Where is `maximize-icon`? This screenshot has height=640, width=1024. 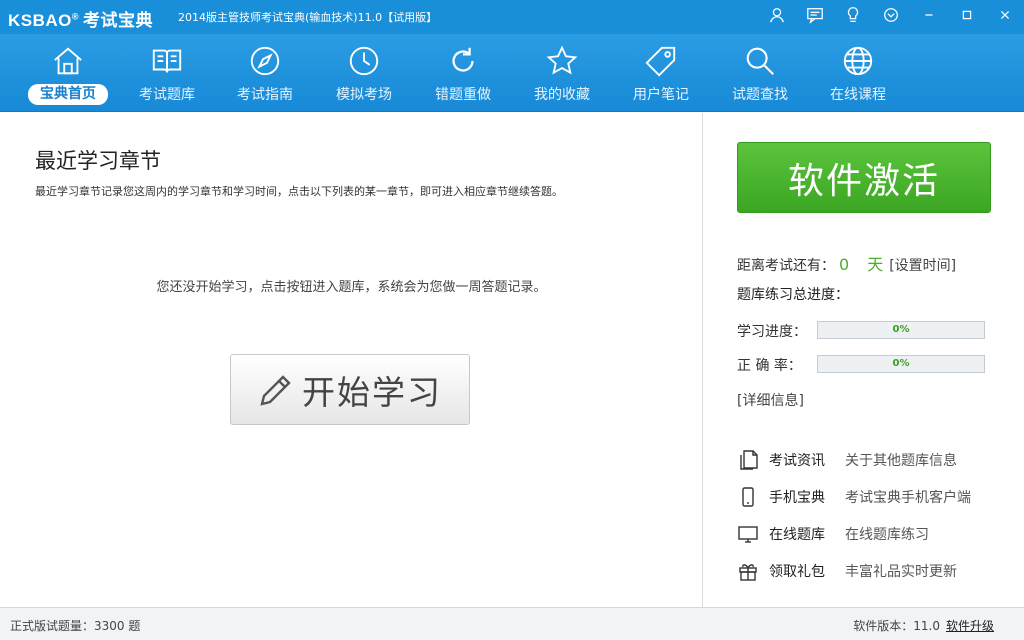
maximize-icon is located at coordinates (967, 15).